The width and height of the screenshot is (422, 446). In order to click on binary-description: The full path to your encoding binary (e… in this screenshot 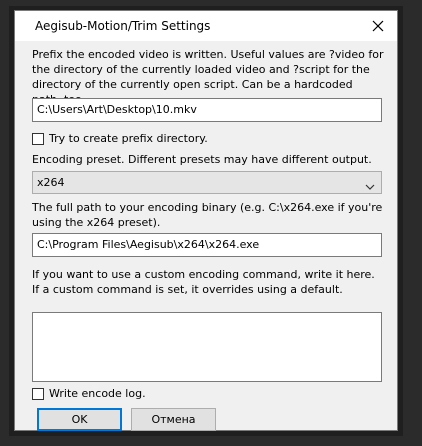, I will do `click(207, 215)`.